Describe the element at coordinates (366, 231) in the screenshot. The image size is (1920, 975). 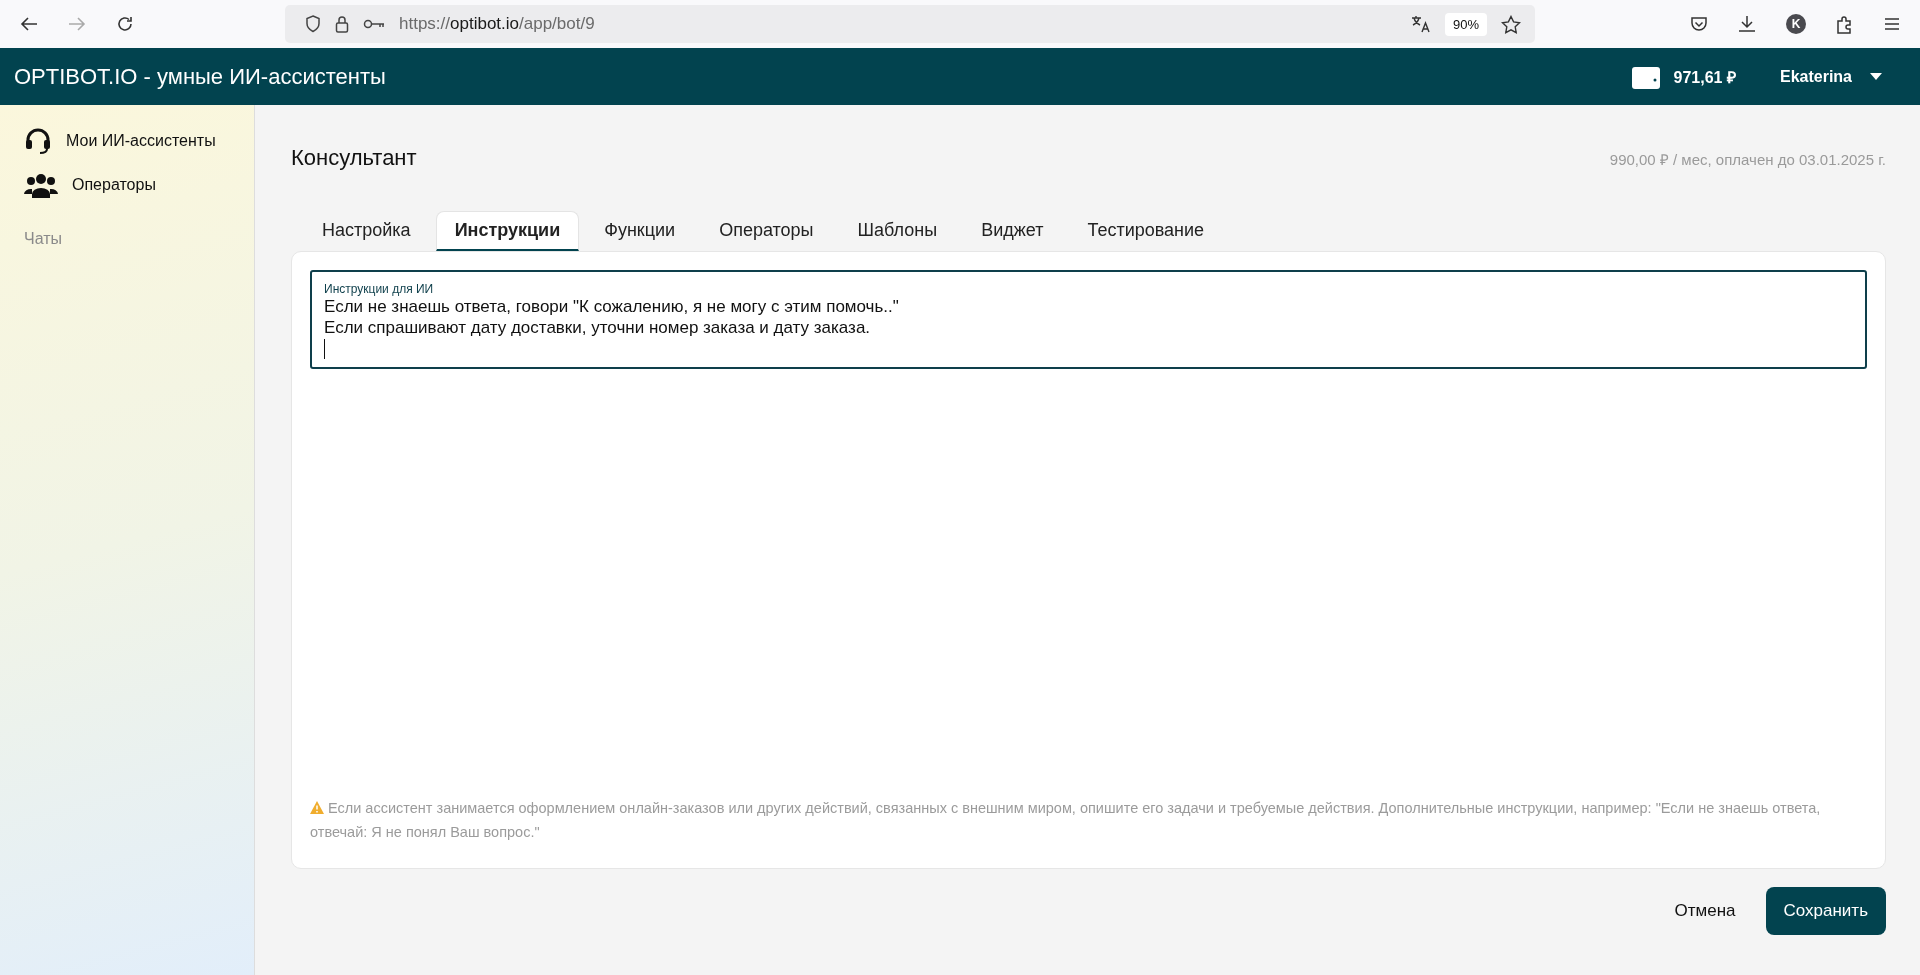
I see `tab: Настройка` at that location.